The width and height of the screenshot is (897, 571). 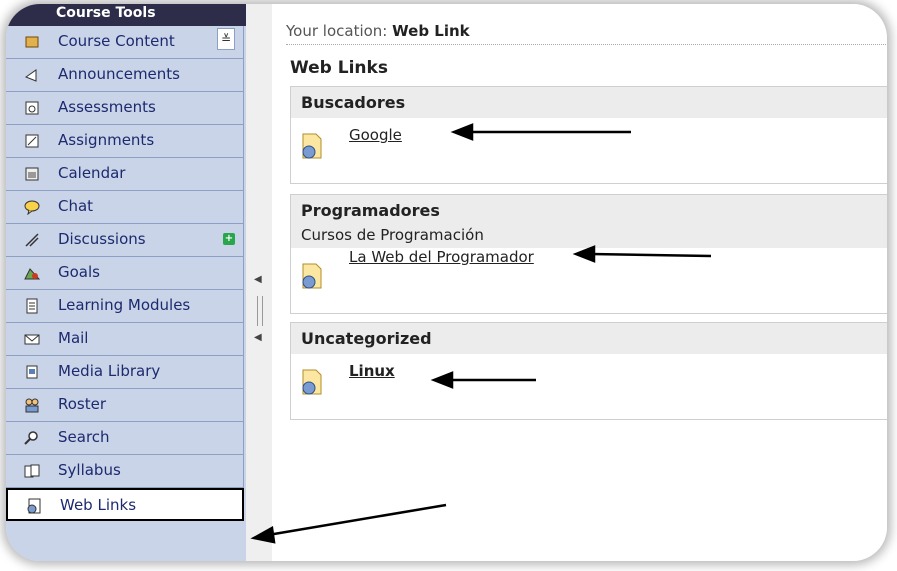 What do you see at coordinates (98, 505) in the screenshot?
I see `sidebar-item-label: Web Links` at bounding box center [98, 505].